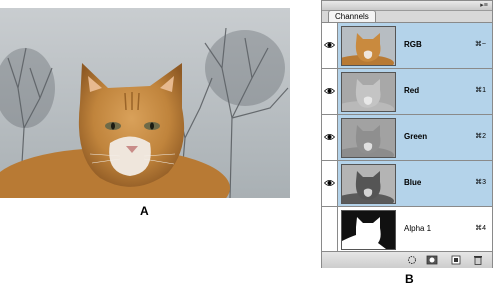 The height and width of the screenshot is (286, 500). I want to click on channel-row-rgb: RGB ⌘~, so click(407, 46).